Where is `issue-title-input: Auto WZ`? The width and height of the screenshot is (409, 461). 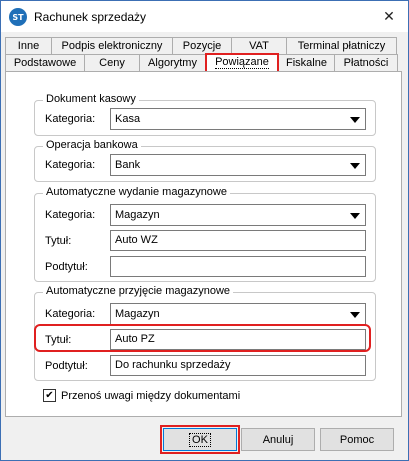
issue-title-input: Auto WZ is located at coordinates (238, 240).